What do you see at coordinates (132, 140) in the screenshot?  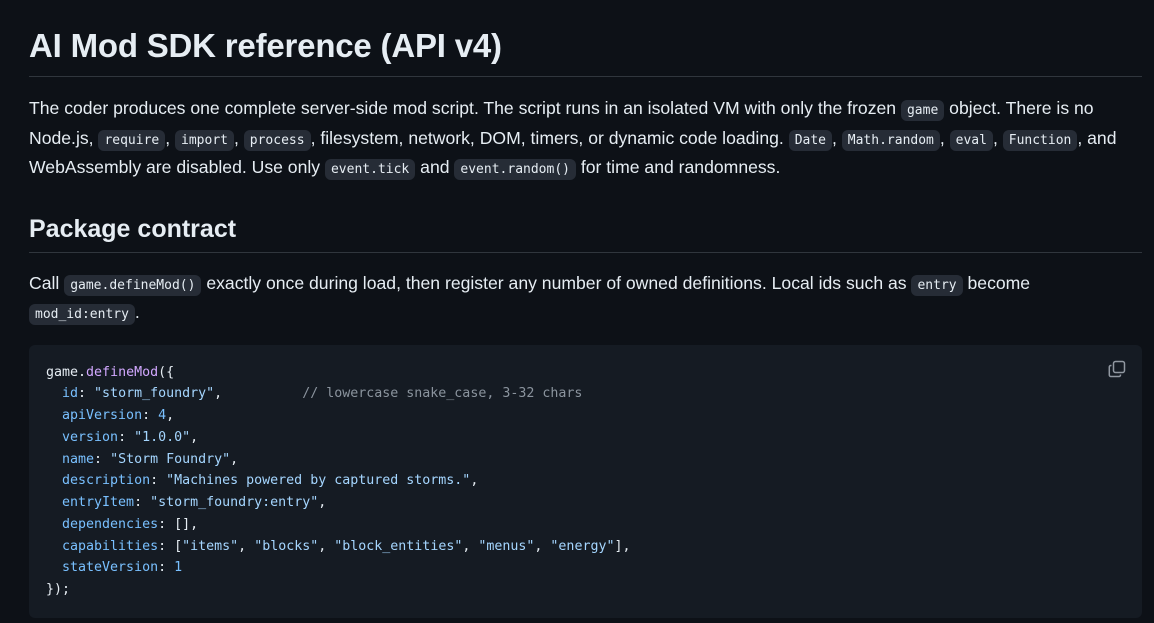 I see `inline-code: require` at bounding box center [132, 140].